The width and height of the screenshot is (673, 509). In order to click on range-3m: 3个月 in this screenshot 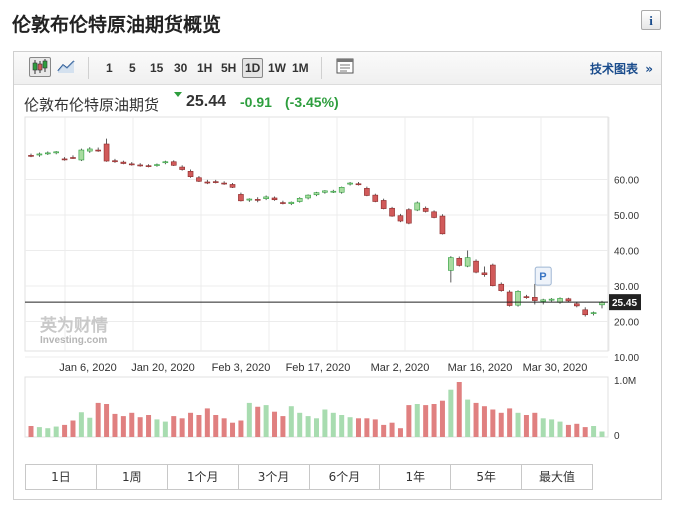, I will do `click(274, 477)`.